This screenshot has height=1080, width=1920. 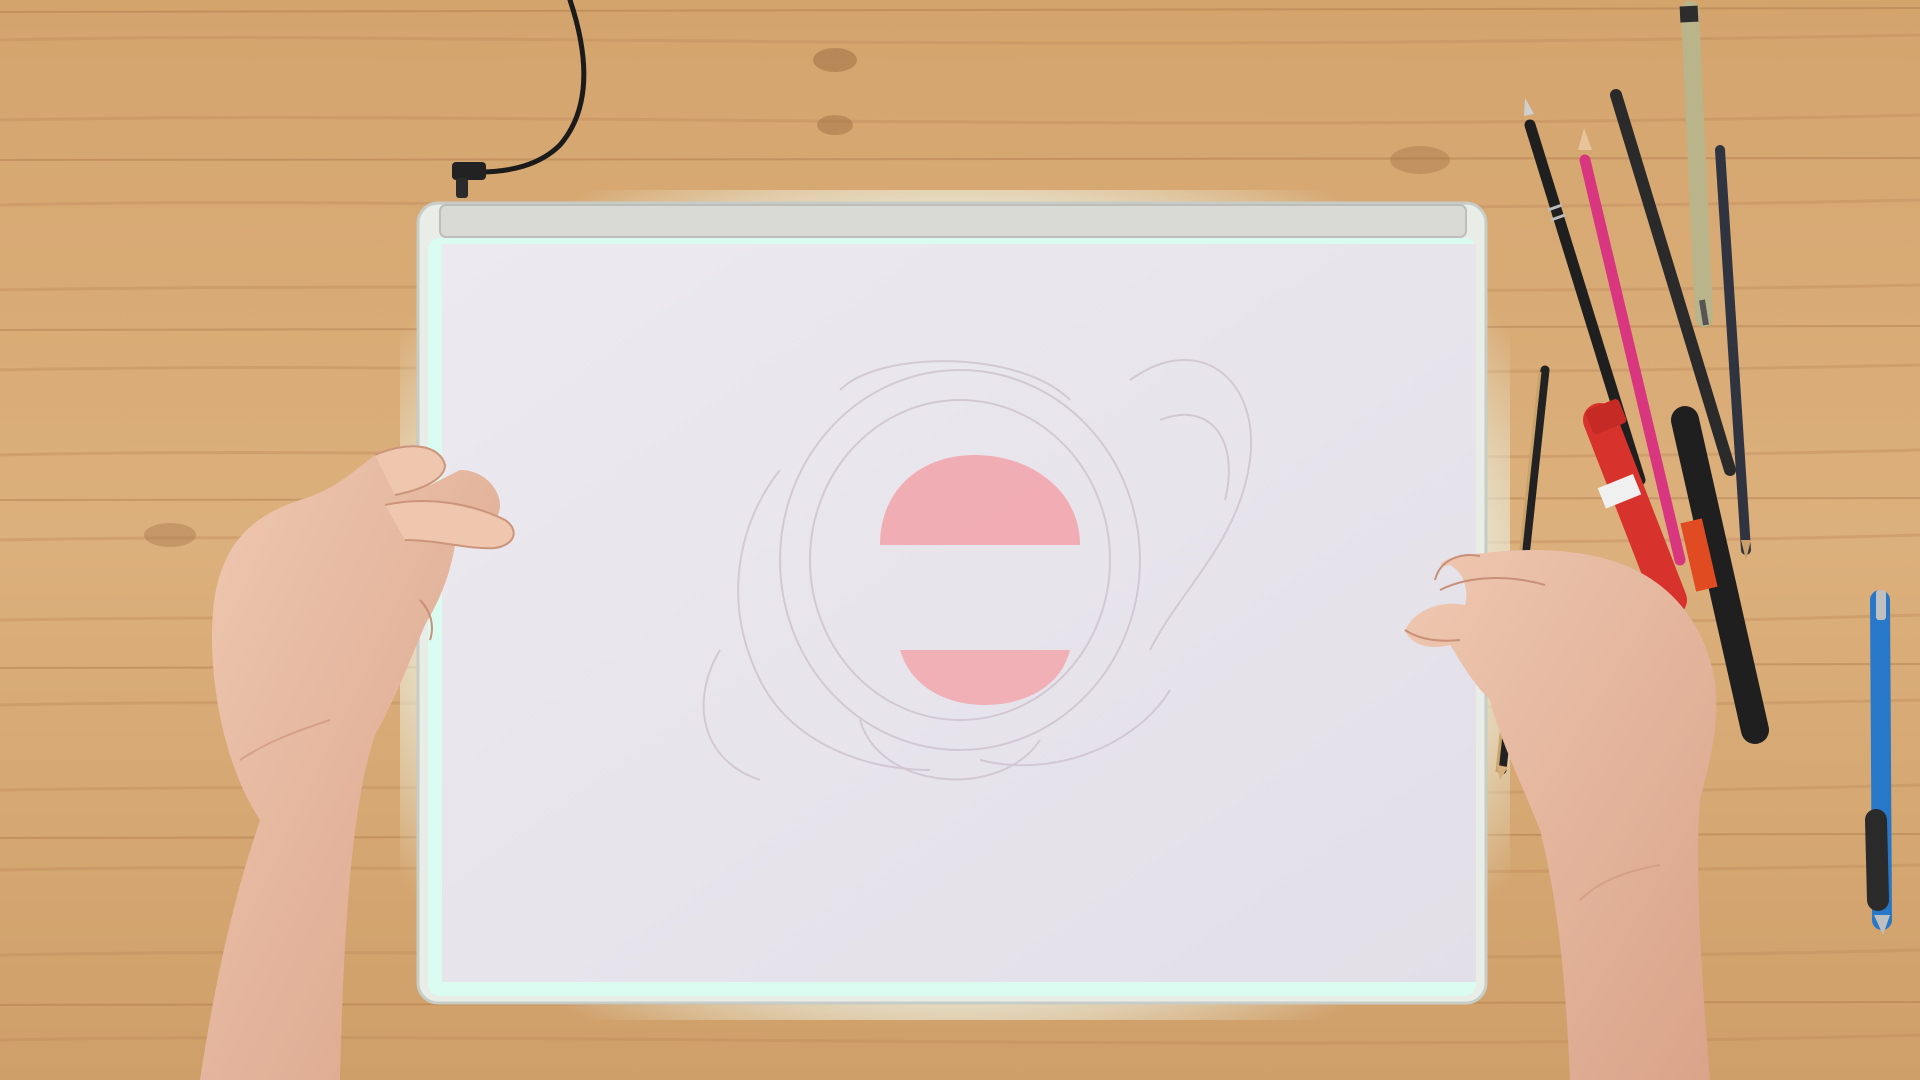 What do you see at coordinates (1878, 762) in the screenshot?
I see `ballpoint-pen` at bounding box center [1878, 762].